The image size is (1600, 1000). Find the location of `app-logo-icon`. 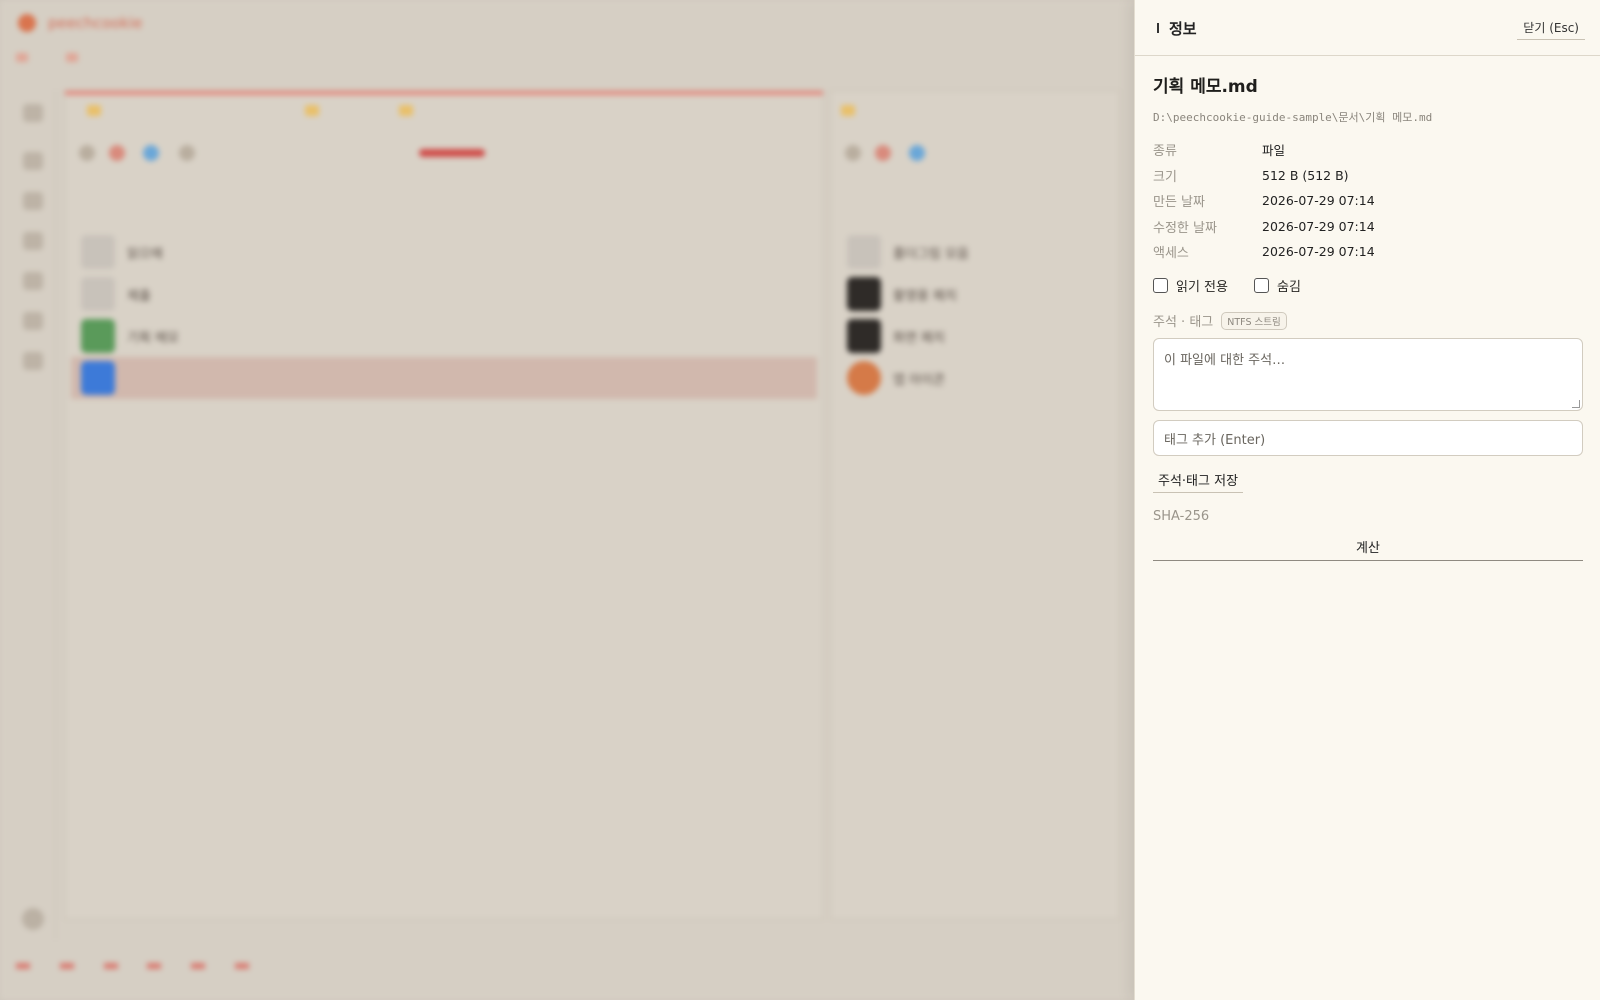

app-logo-icon is located at coordinates (27, 23).